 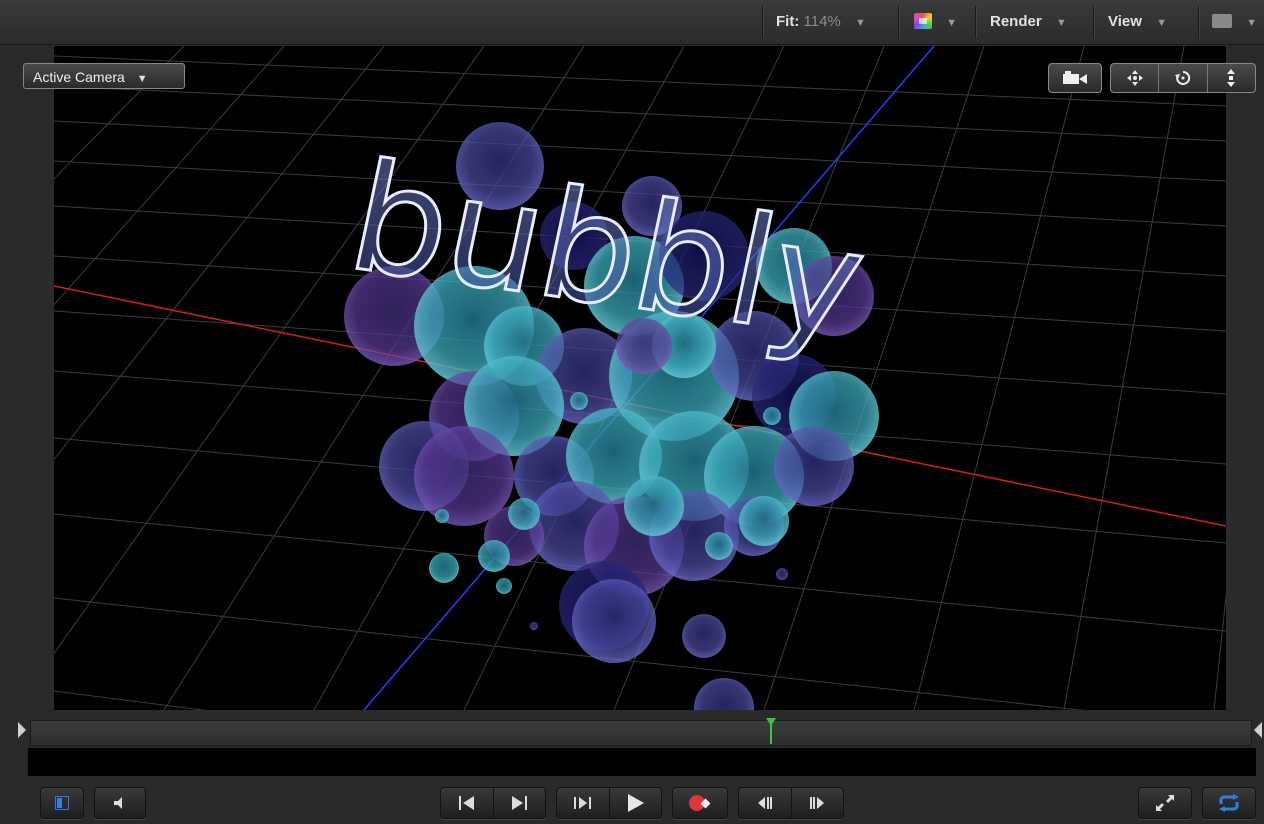 I want to click on viewer-toolbar: Fit: 114% ▼ ▼ Render ▼ View ▼ ▼, so click(x=632, y=22).